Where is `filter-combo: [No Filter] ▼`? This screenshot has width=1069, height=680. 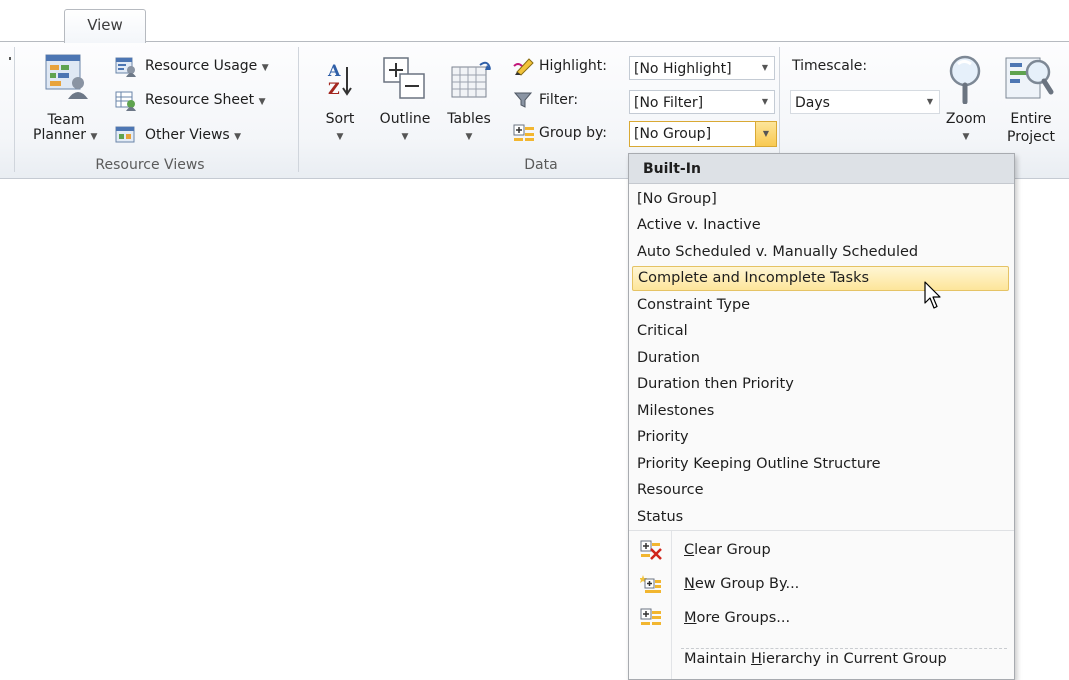 filter-combo: [No Filter] ▼ is located at coordinates (702, 102).